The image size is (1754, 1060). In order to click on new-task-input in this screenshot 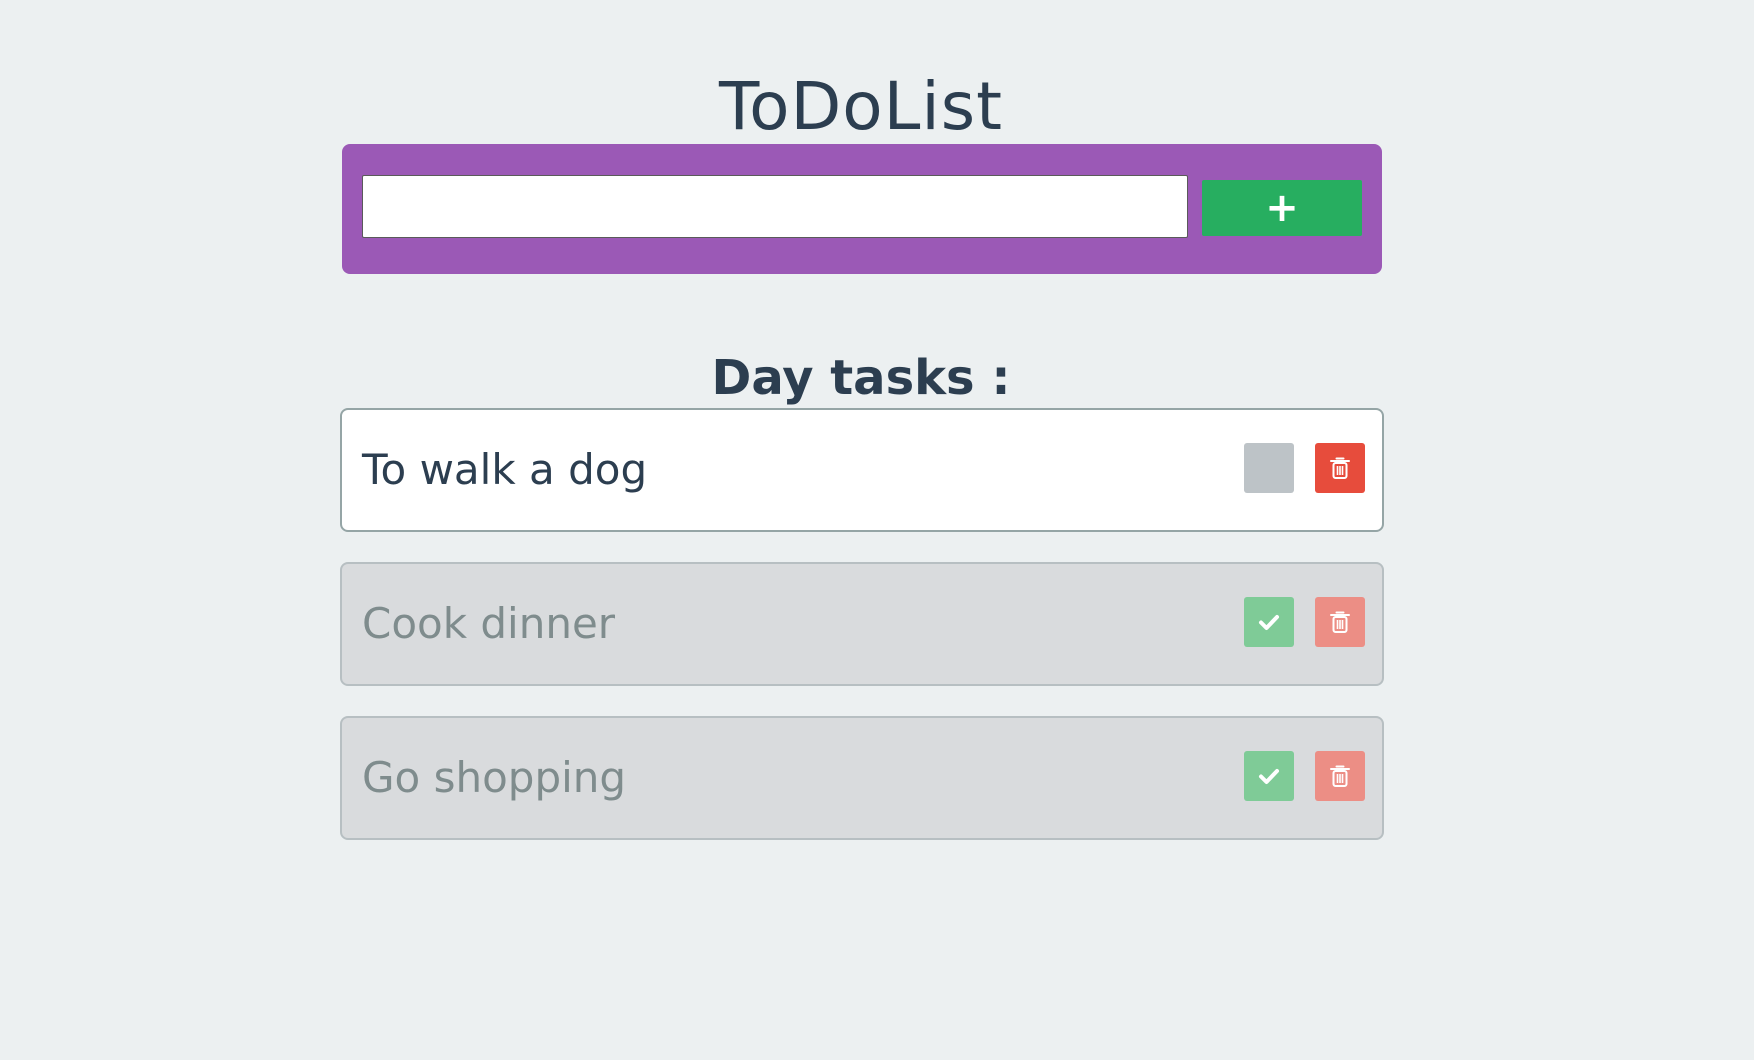, I will do `click(775, 206)`.